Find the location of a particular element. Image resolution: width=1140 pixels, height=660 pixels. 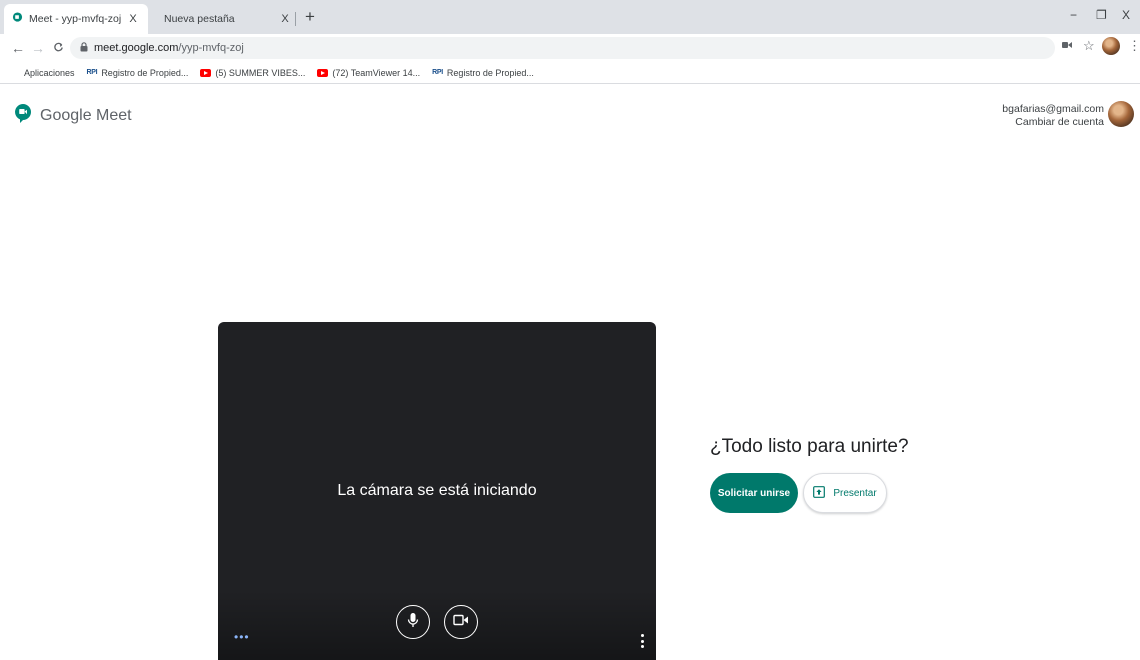

ready-to-join-title: ¿Todo listo para unirte? is located at coordinates (809, 446).